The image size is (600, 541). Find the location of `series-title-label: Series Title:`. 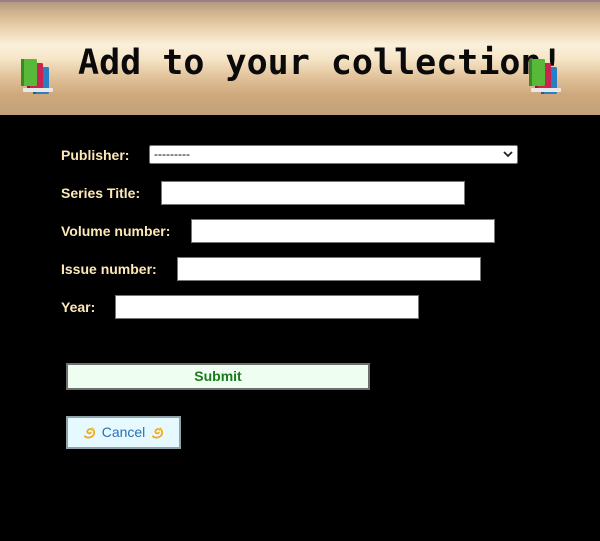

series-title-label: Series Title: is located at coordinates (101, 193).